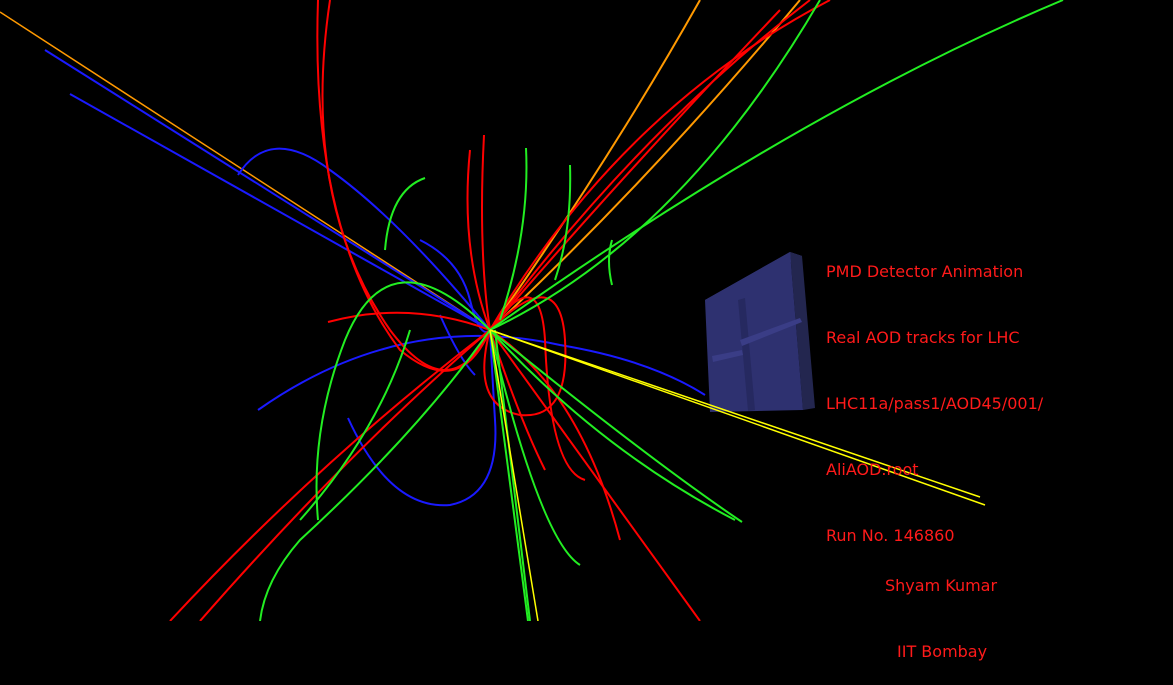  What do you see at coordinates (935, 403) in the screenshot?
I see `info-file-path: LHC11a/pass1/AOD45/001/` at bounding box center [935, 403].